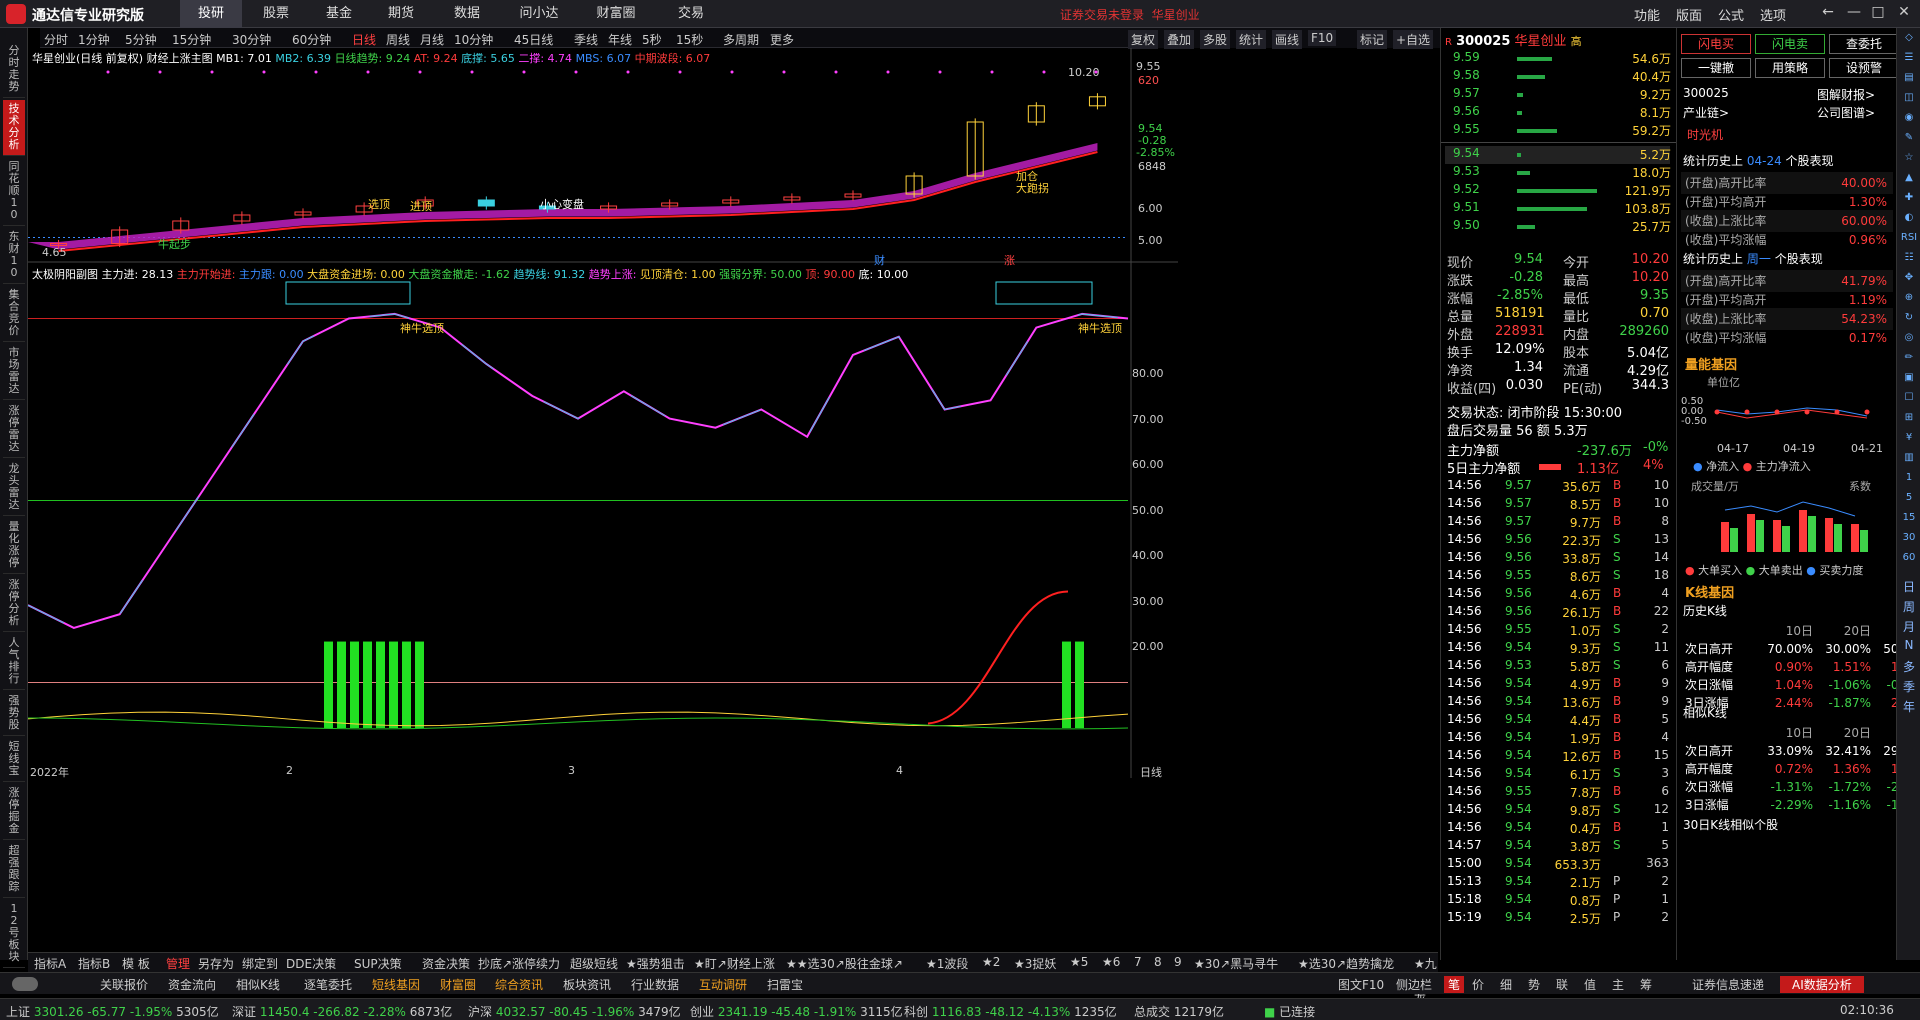 This screenshot has height=1020, width=1920. I want to click on indicator-tab-12: ★盯↗财经上涨, so click(734, 963).